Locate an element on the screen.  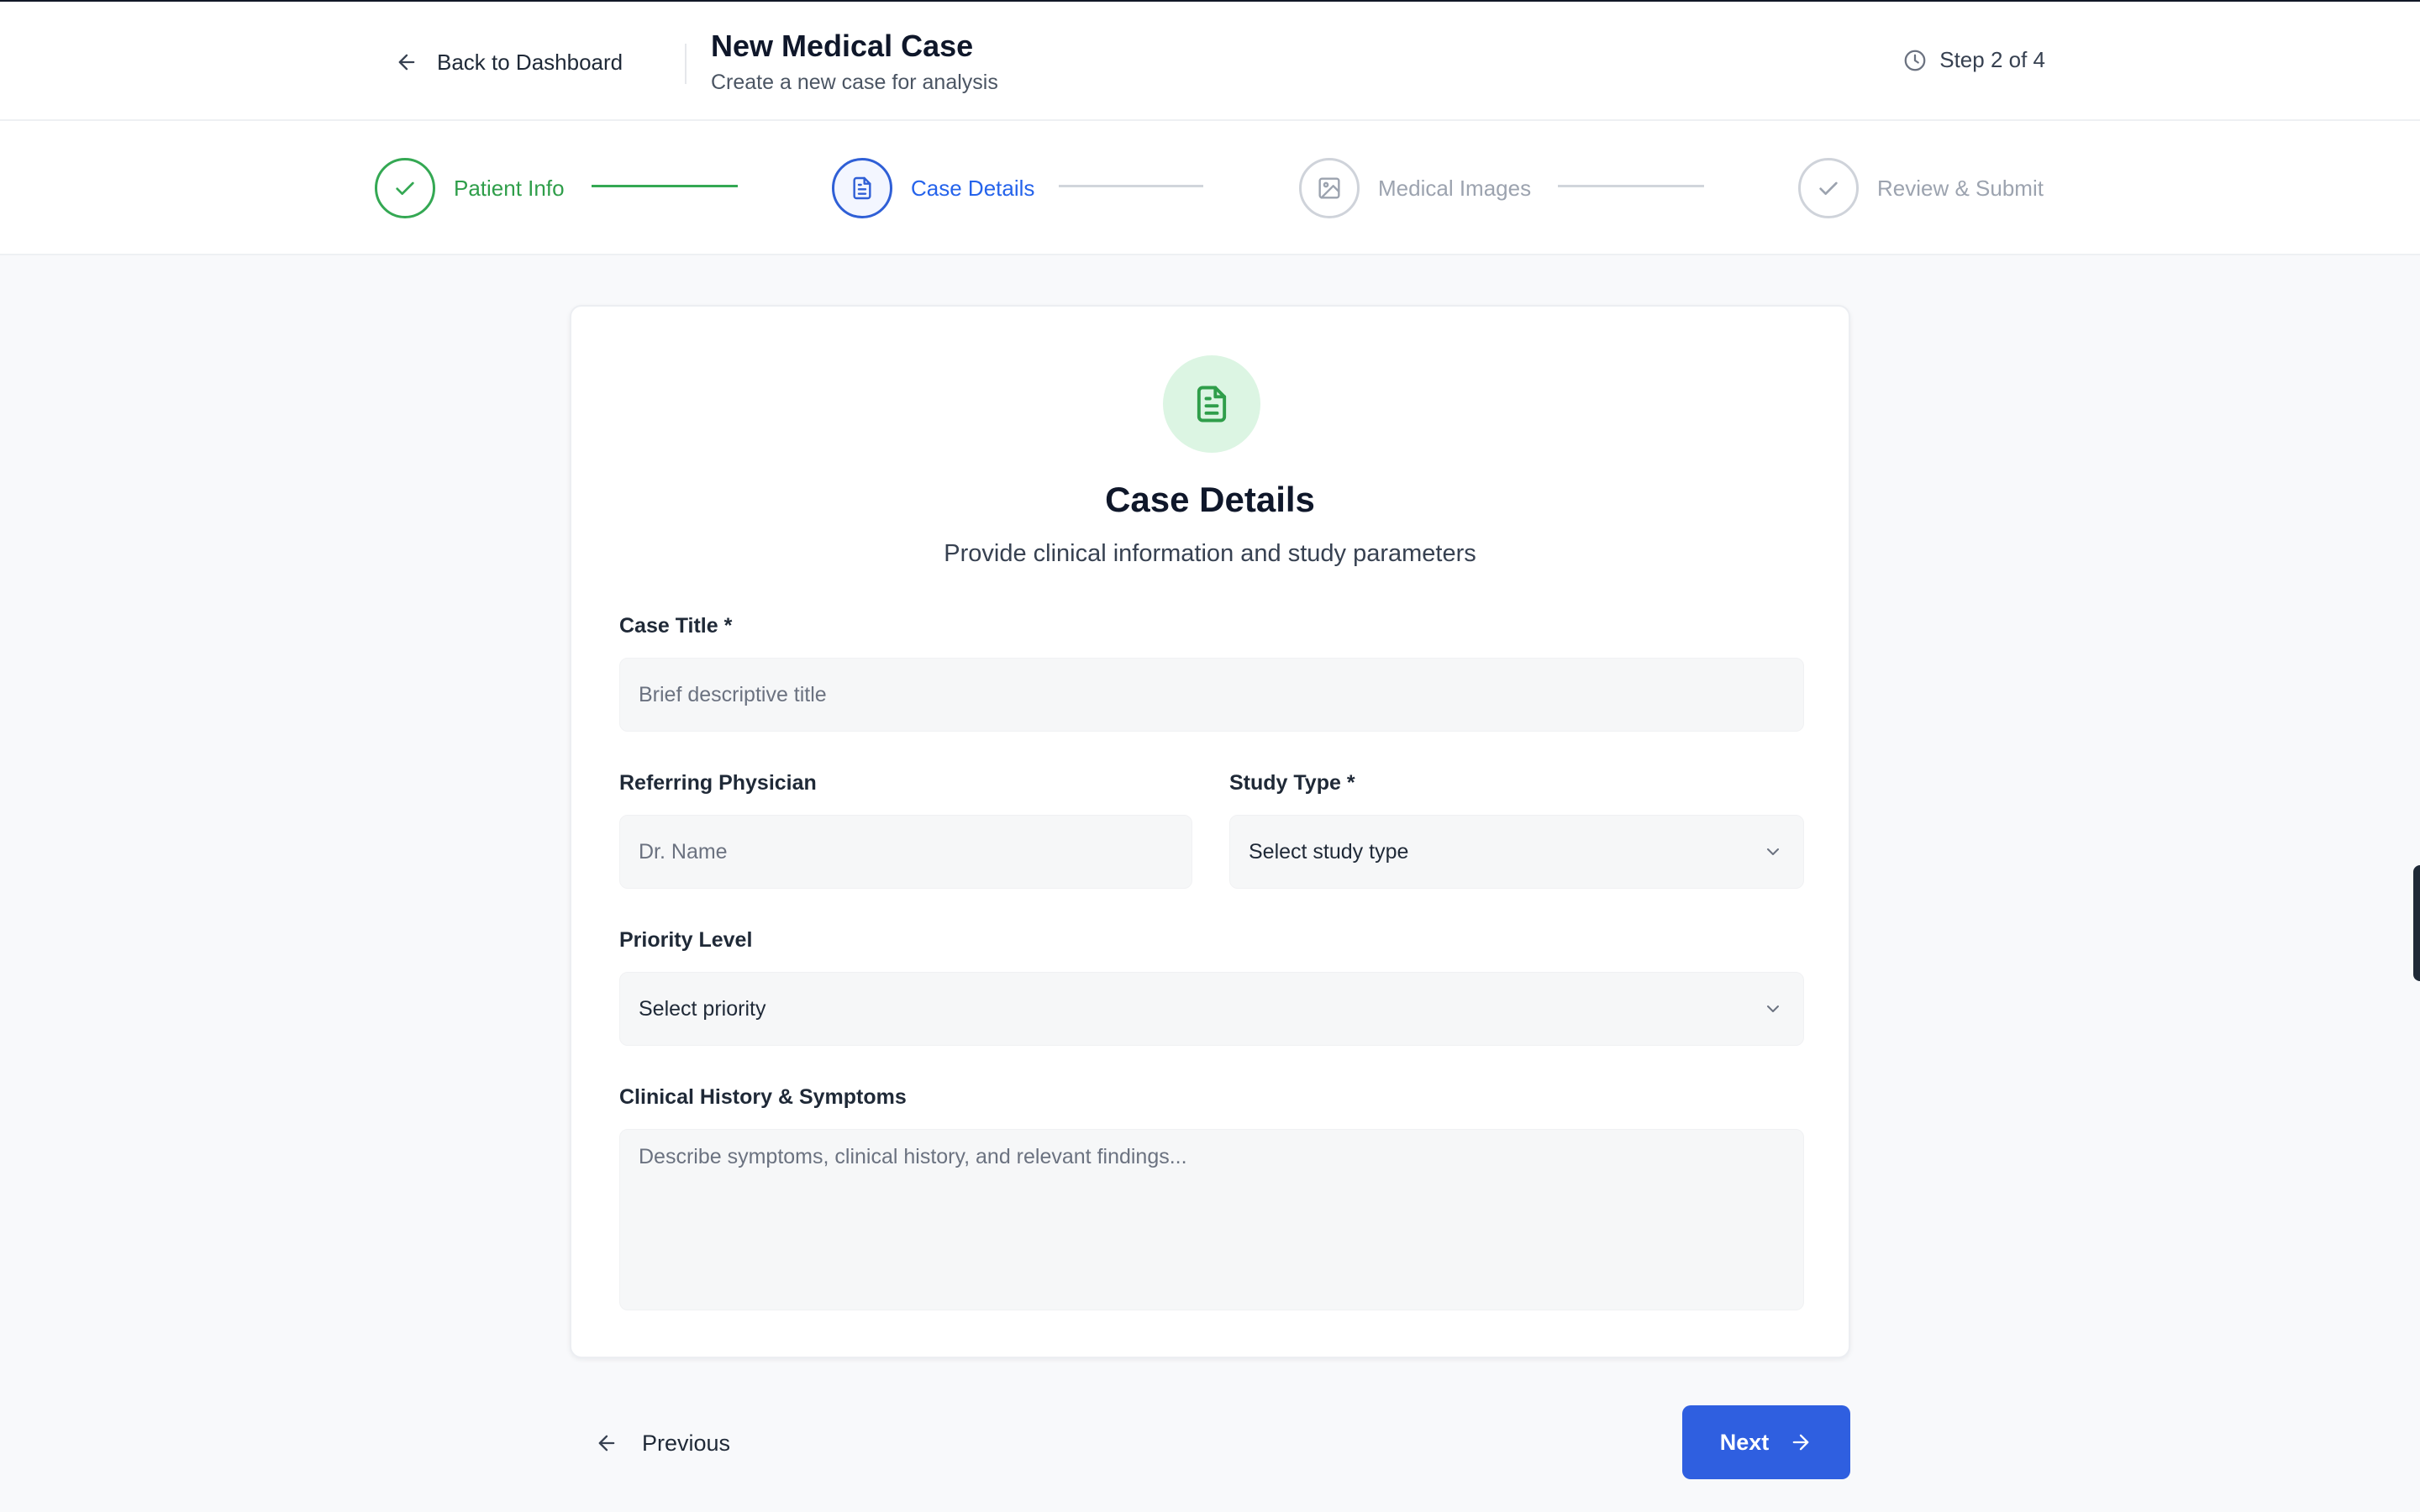
page-title: New Medical Case is located at coordinates (842, 46).